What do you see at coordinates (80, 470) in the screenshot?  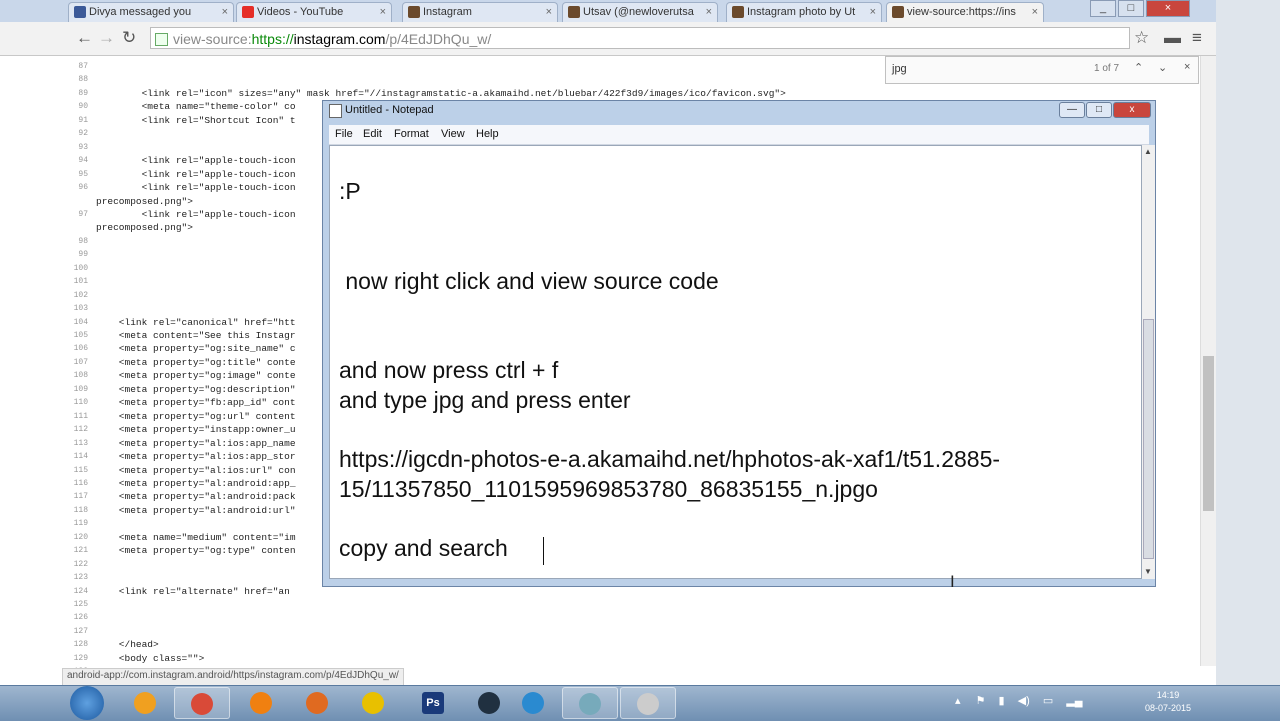 I see `line-number: 115` at bounding box center [80, 470].